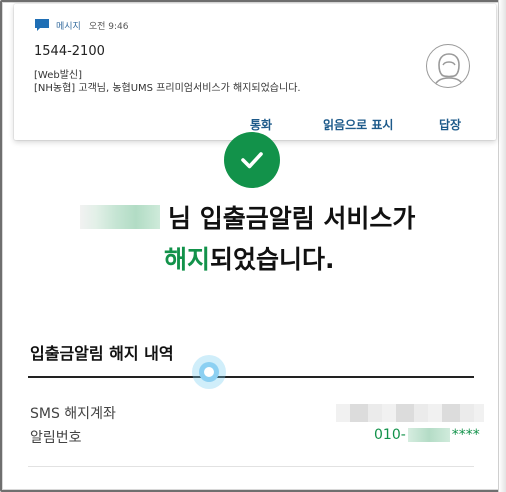  I want to click on success-check-badge, so click(252, 160).